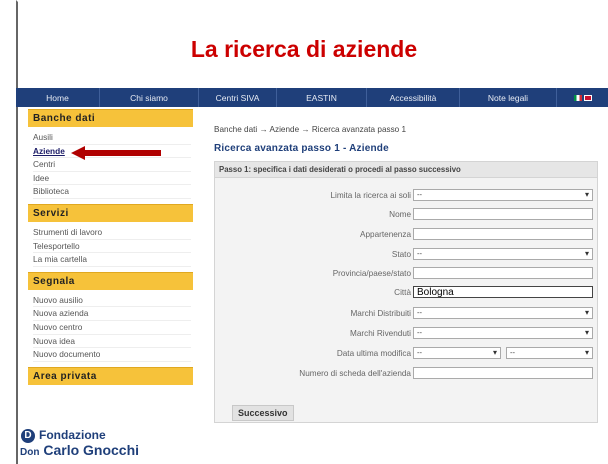 The height and width of the screenshot is (464, 608). Describe the element at coordinates (304, 49) in the screenshot. I see `slide-title: La ricerca di aziende` at that location.